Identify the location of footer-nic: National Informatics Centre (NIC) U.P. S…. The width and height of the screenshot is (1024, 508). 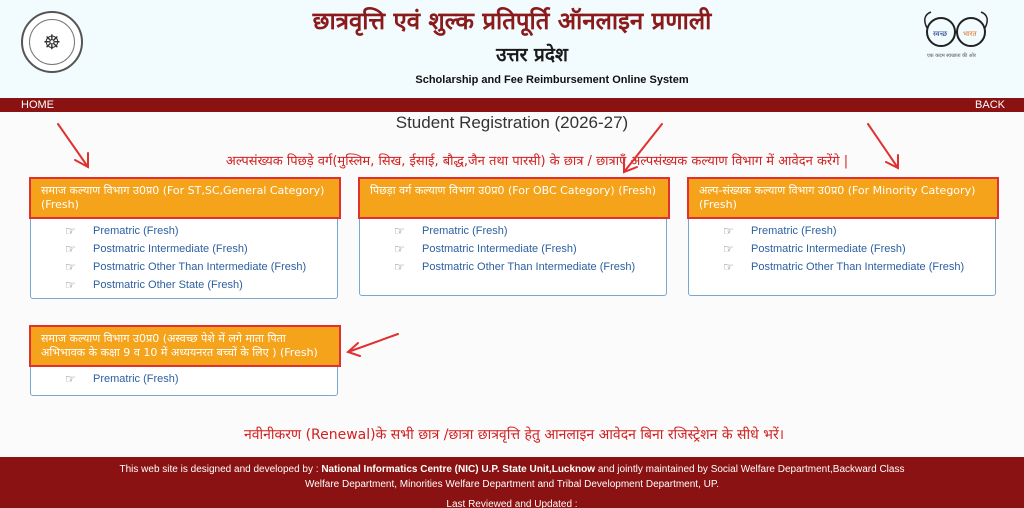
(458, 469).